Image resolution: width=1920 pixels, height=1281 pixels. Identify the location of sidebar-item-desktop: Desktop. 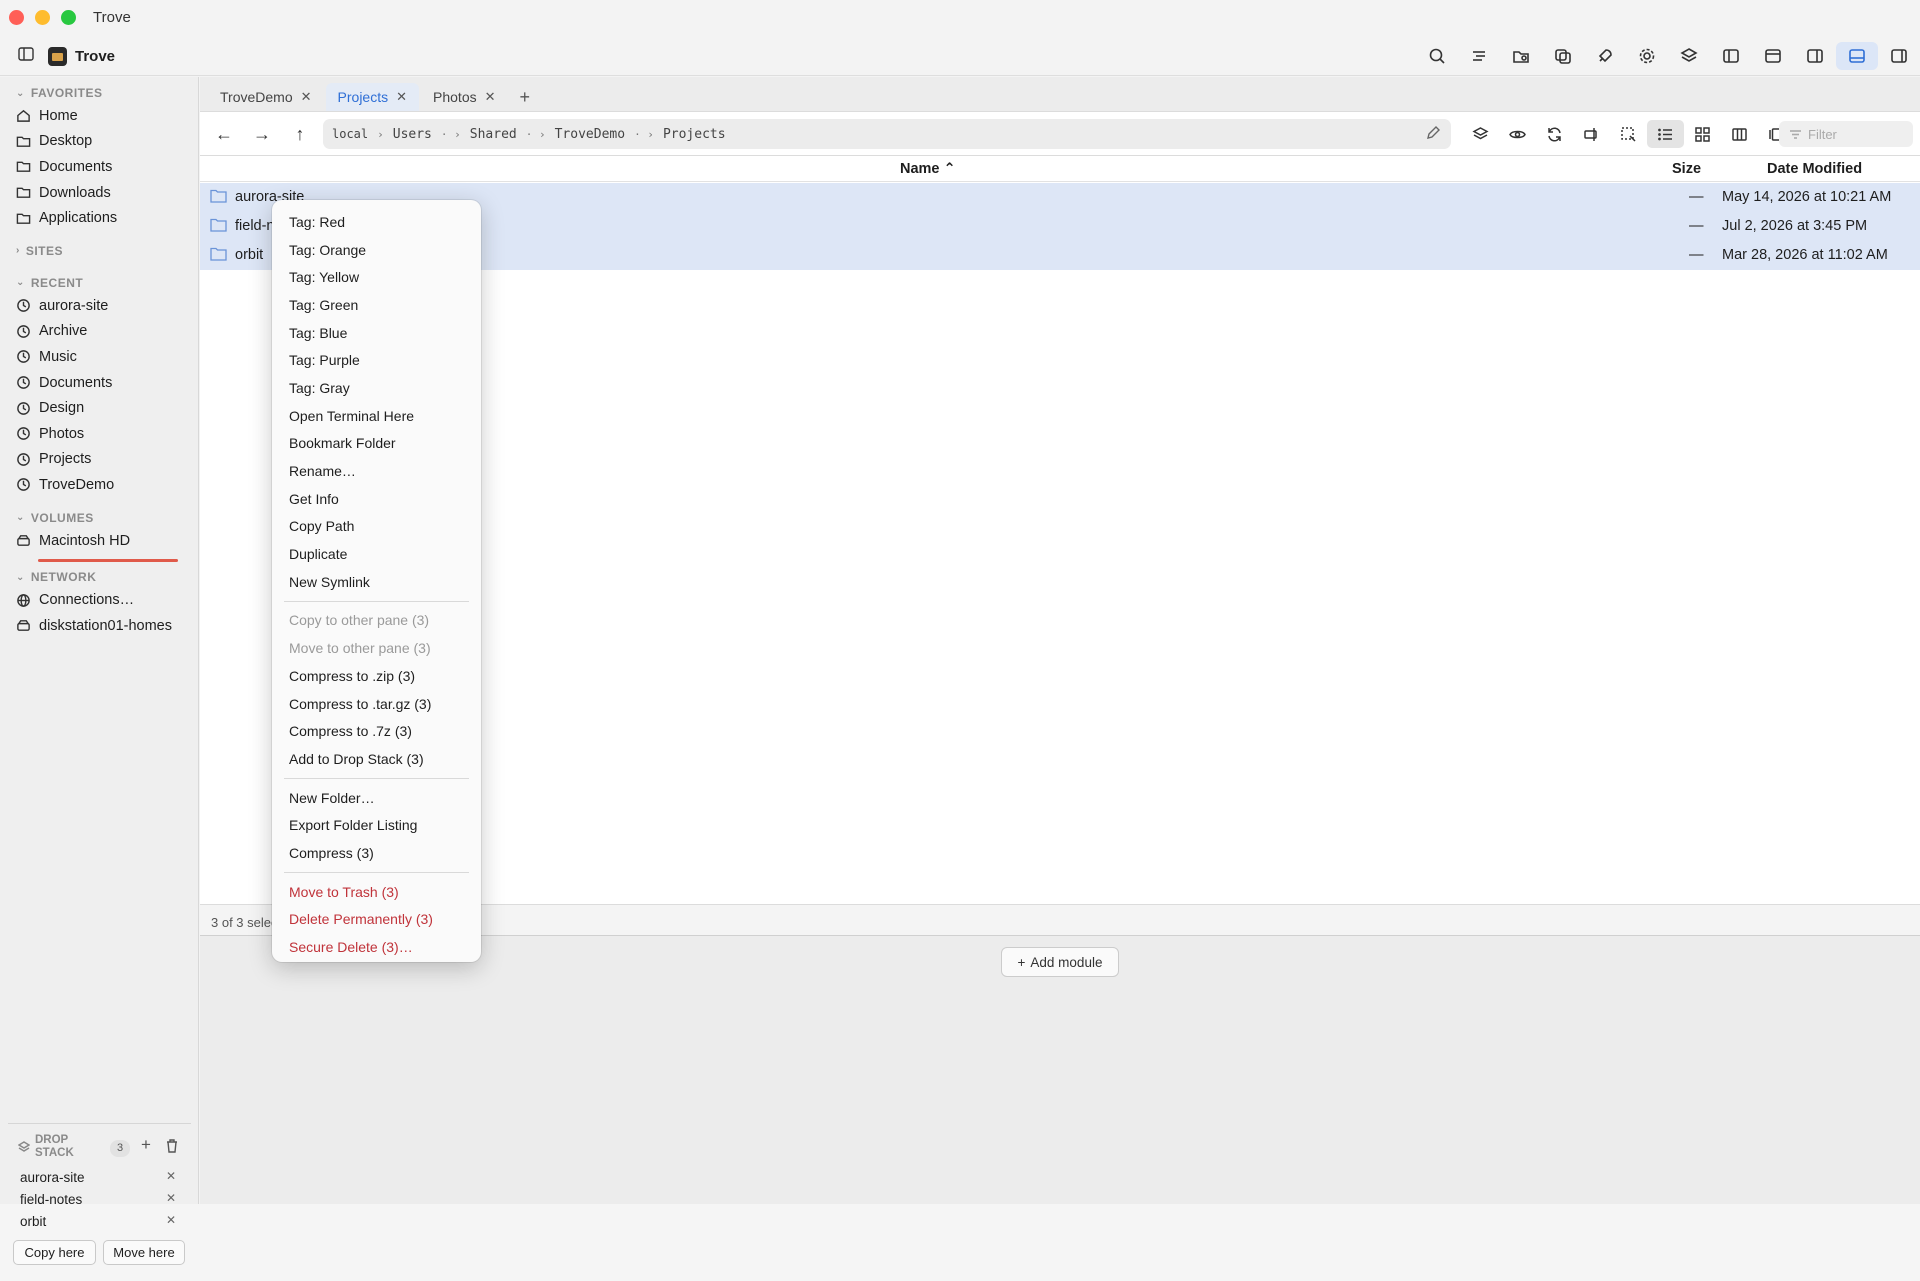
(99, 142).